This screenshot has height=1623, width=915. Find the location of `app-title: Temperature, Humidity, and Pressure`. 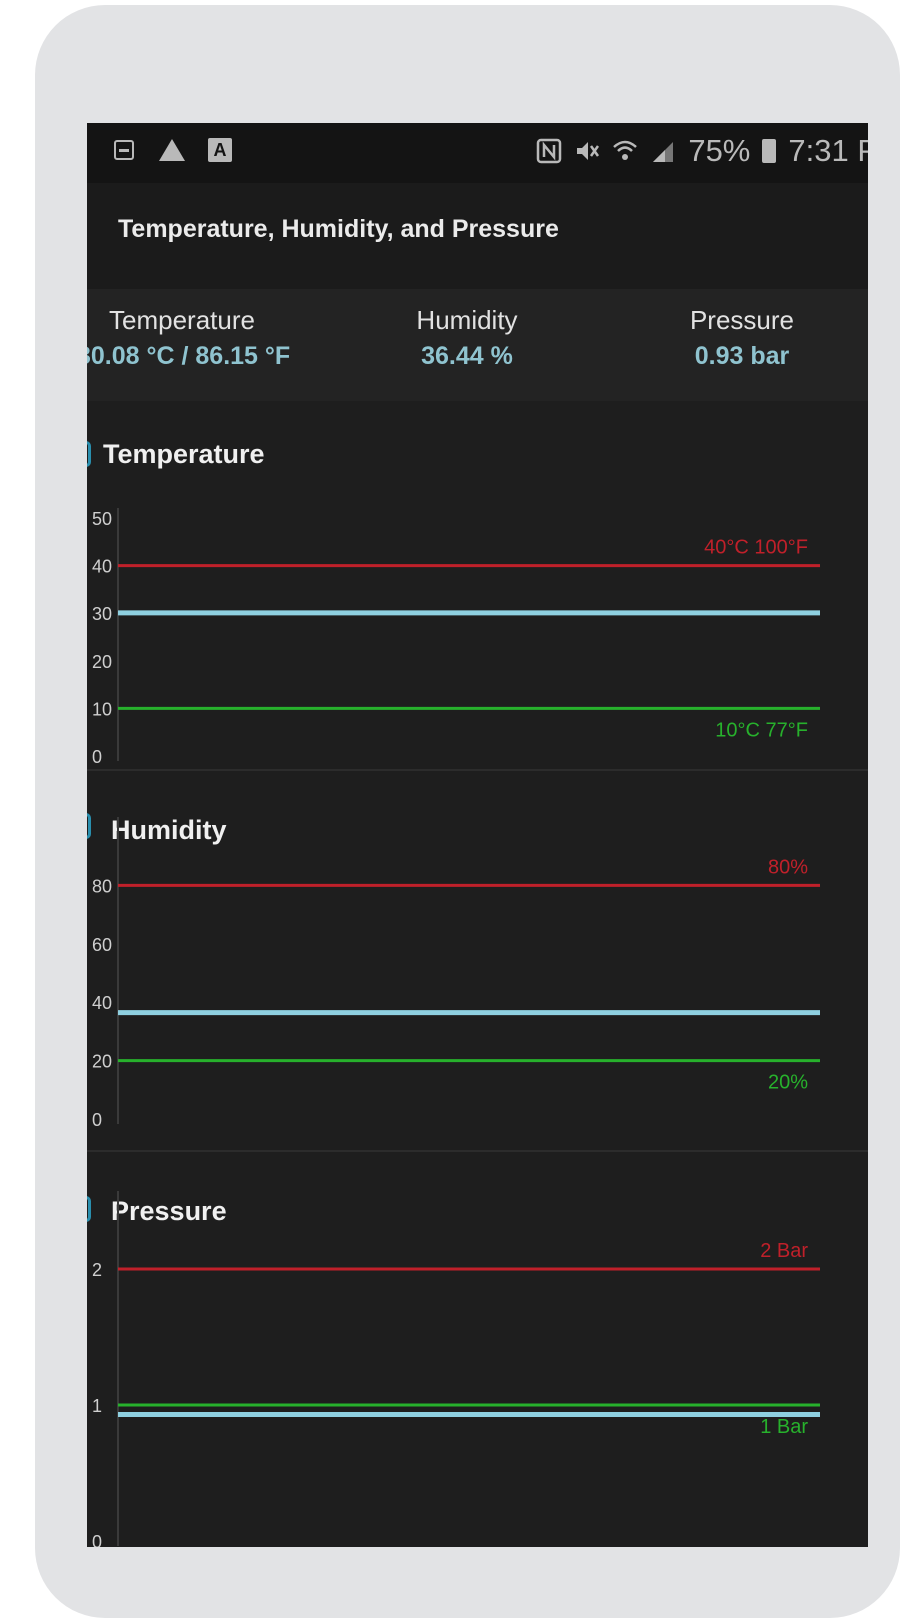

app-title: Temperature, Humidity, and Pressure is located at coordinates (338, 229).